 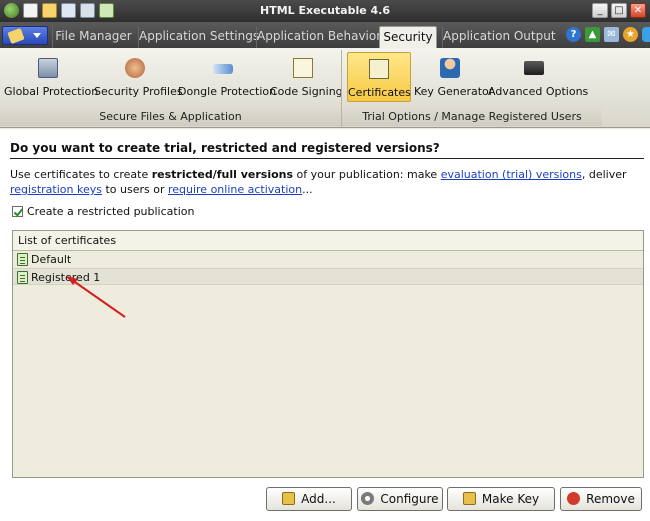 I want to click on advanced-options-label: Advanced Options, so click(x=538, y=91).